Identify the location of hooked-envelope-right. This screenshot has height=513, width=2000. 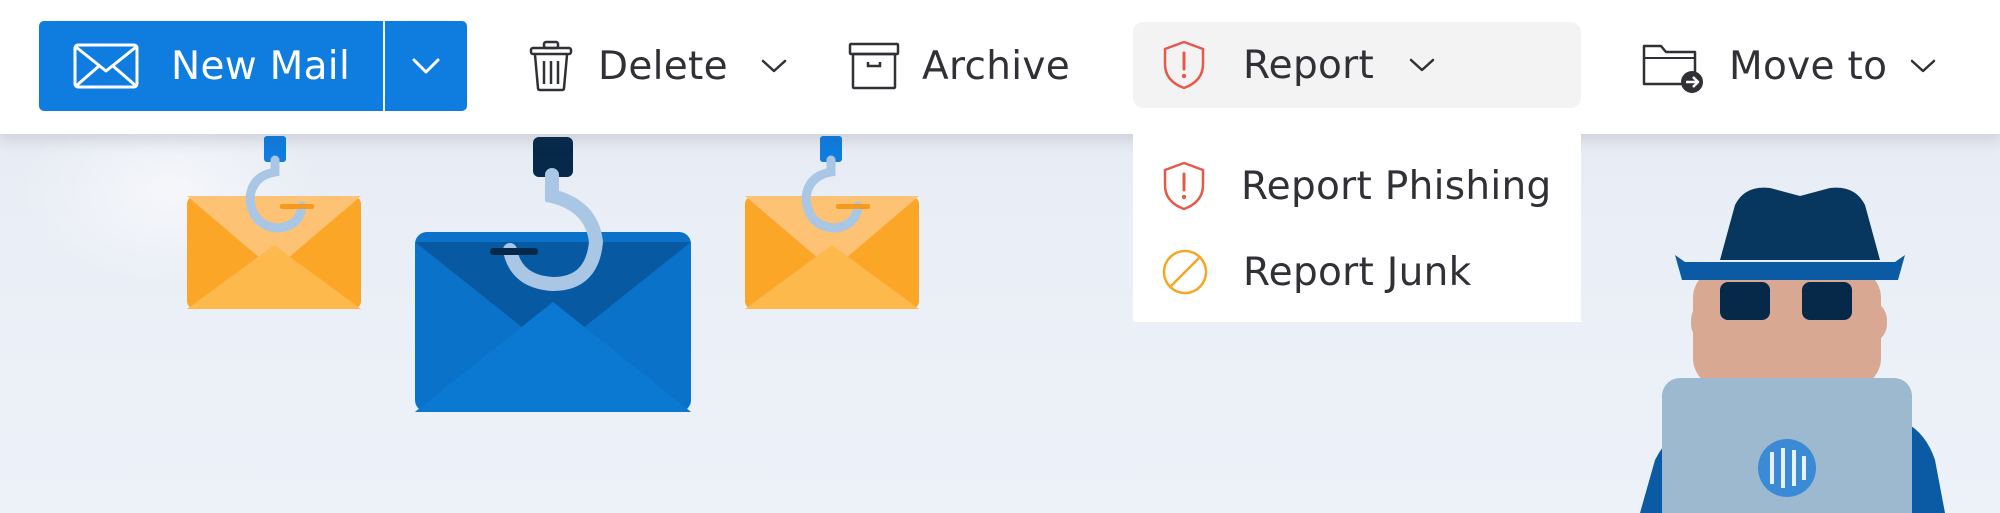
(832, 222).